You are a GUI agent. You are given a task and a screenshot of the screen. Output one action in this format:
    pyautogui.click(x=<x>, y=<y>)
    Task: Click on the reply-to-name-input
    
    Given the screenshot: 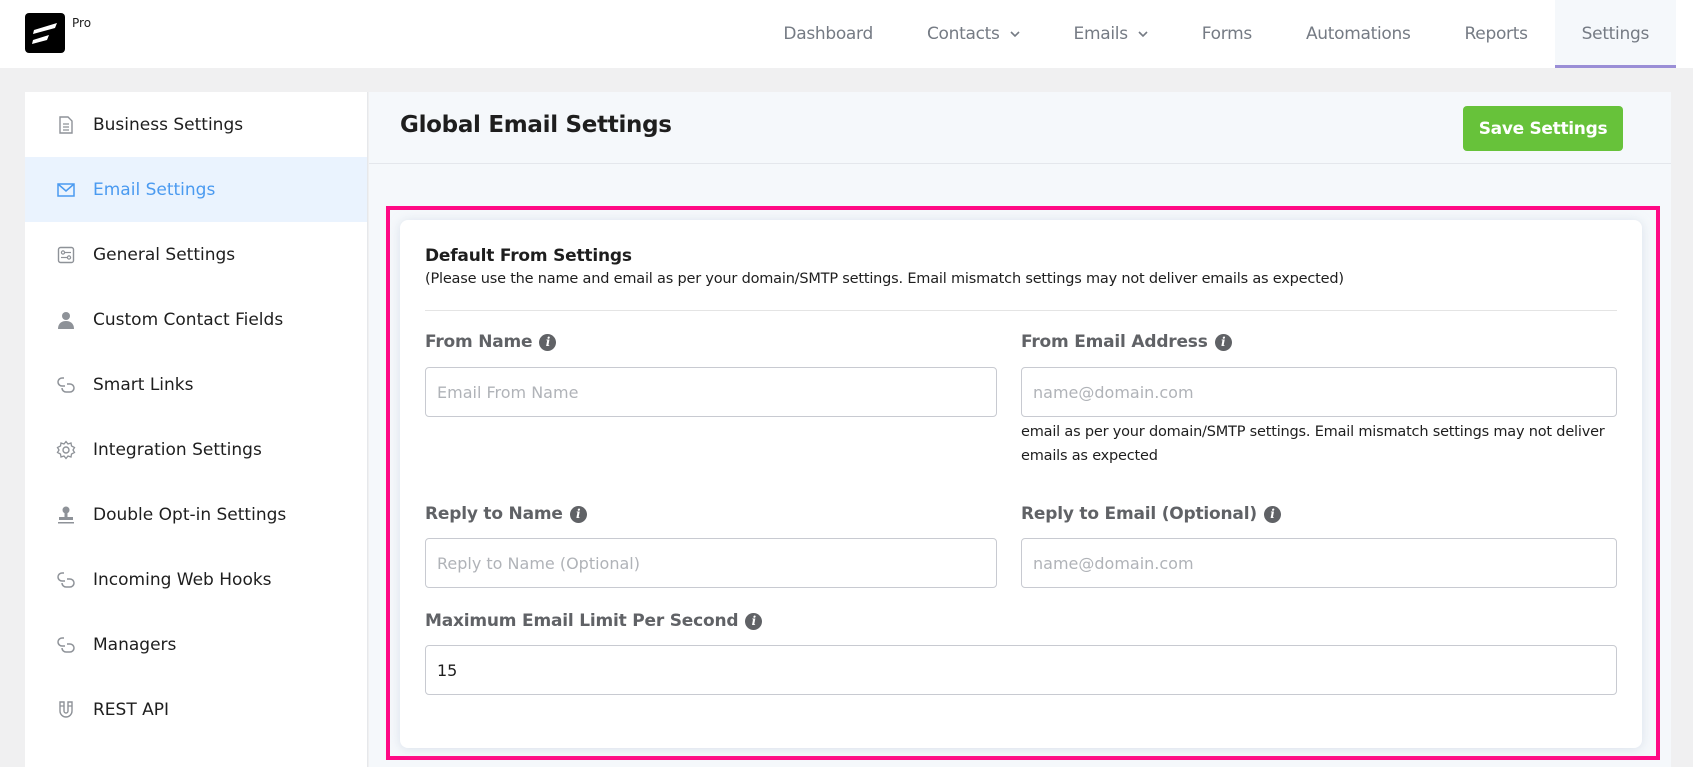 What is the action you would take?
    pyautogui.click(x=711, y=563)
    